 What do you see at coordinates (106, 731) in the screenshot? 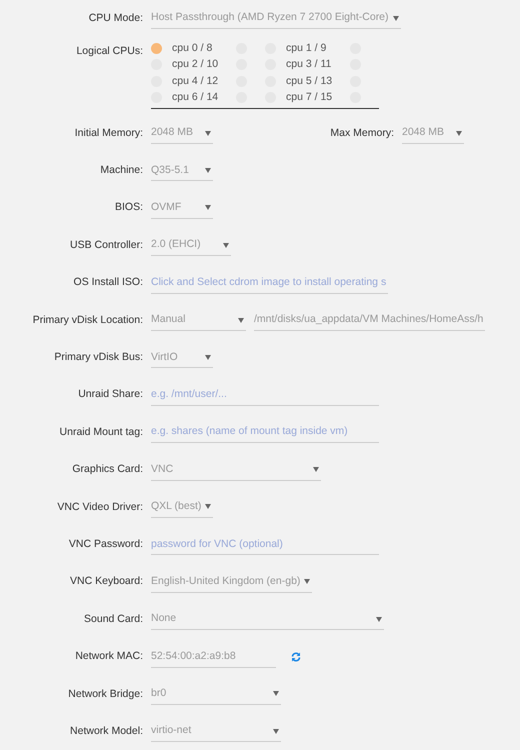
I see `field-label: Network Model:` at bounding box center [106, 731].